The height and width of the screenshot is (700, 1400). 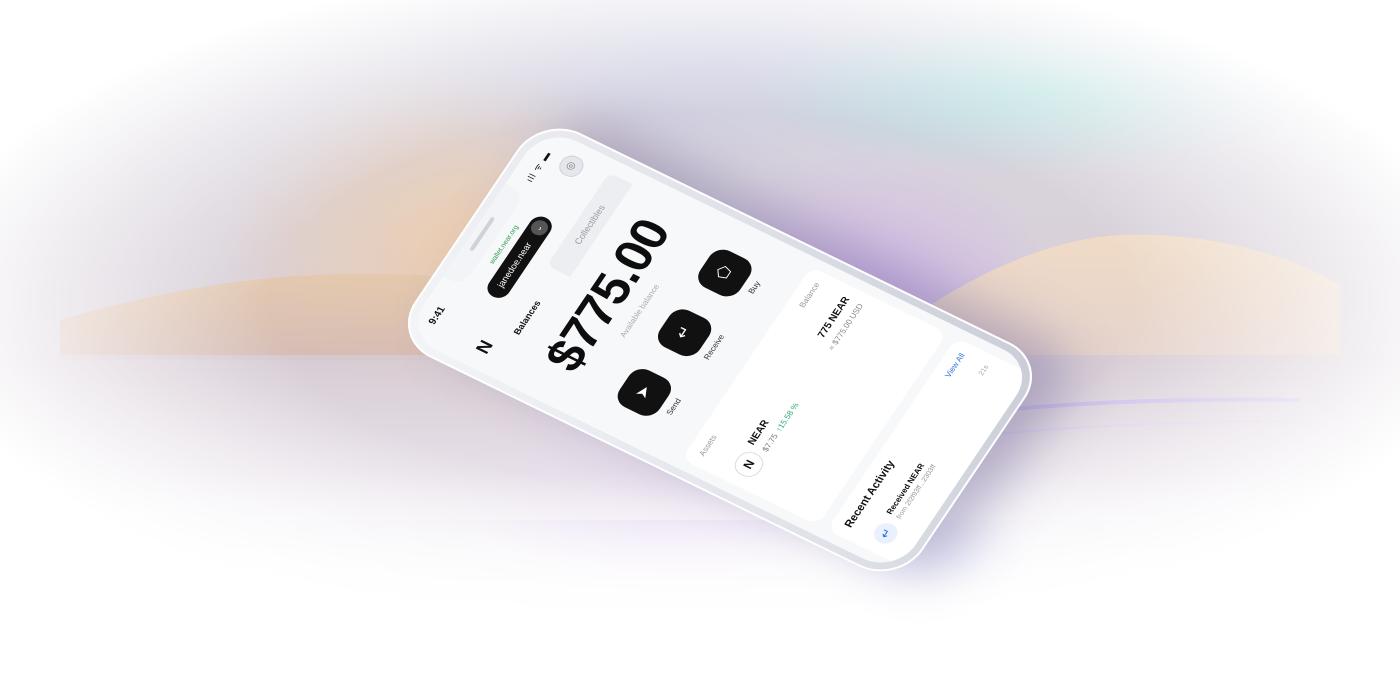 I want to click on view-all-link: View All, so click(x=955, y=365).